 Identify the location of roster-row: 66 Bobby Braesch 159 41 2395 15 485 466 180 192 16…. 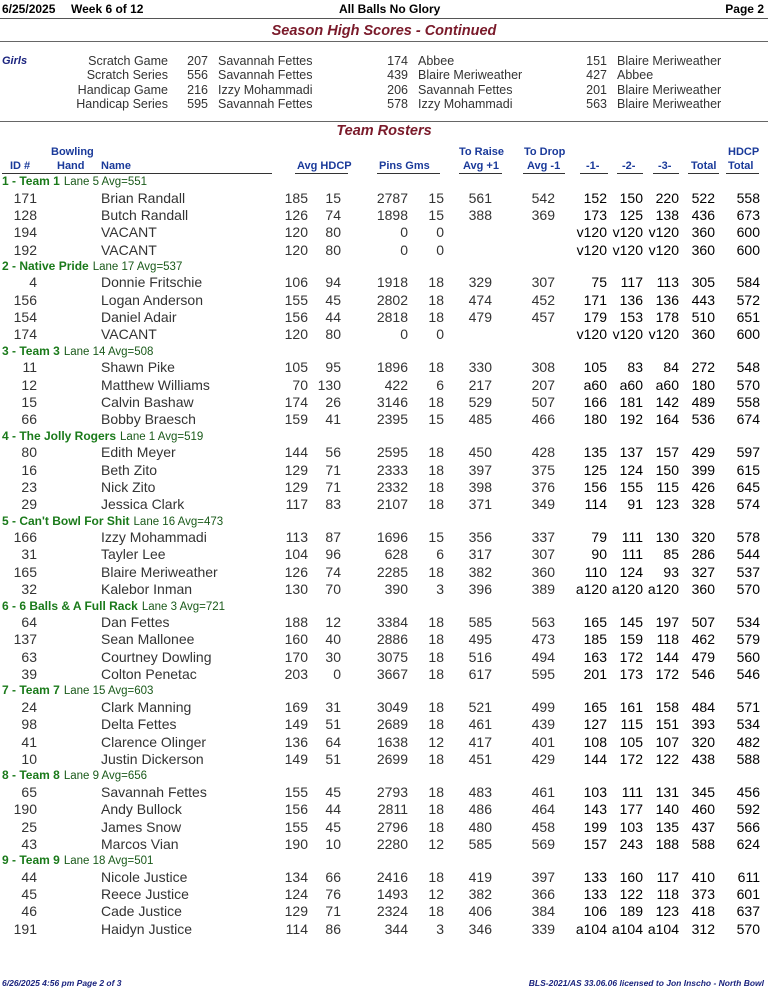
(384, 419).